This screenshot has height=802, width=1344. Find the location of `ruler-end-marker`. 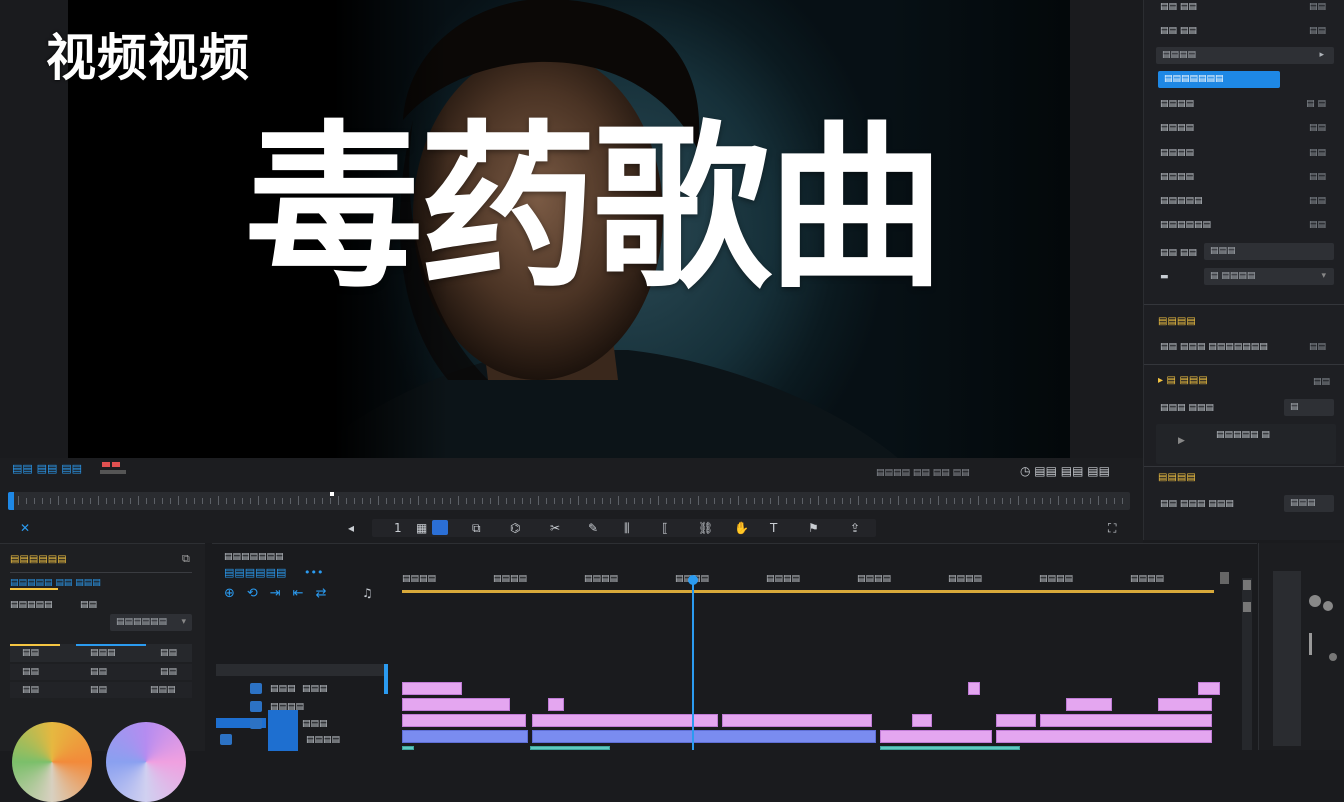

ruler-end-marker is located at coordinates (1224, 578).